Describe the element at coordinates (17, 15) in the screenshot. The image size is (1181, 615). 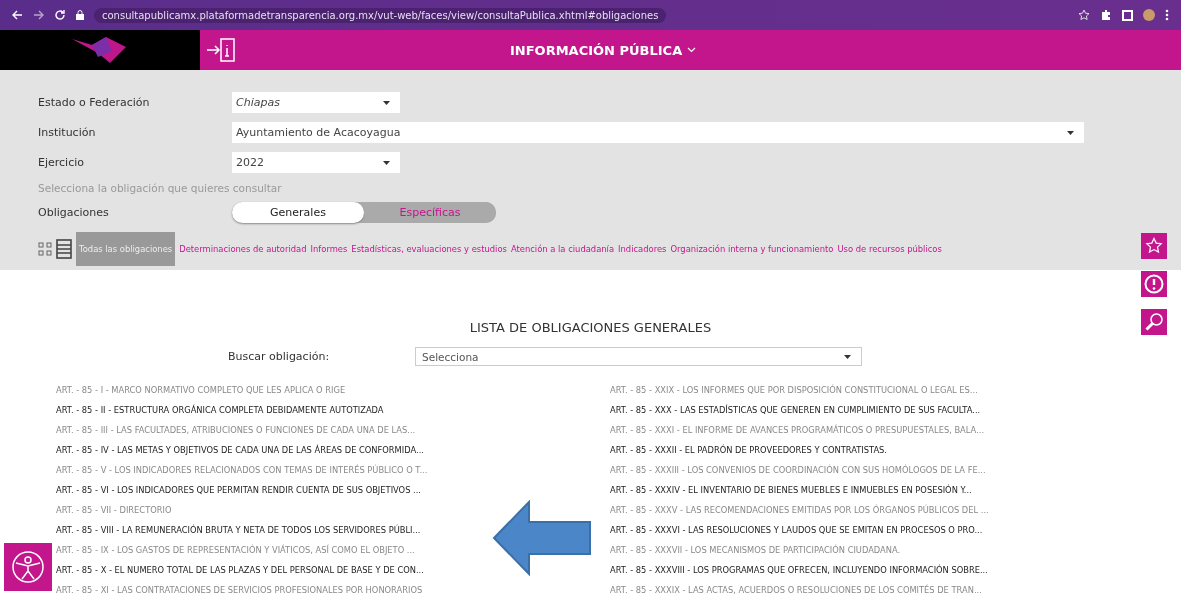
I see `back-icon` at that location.